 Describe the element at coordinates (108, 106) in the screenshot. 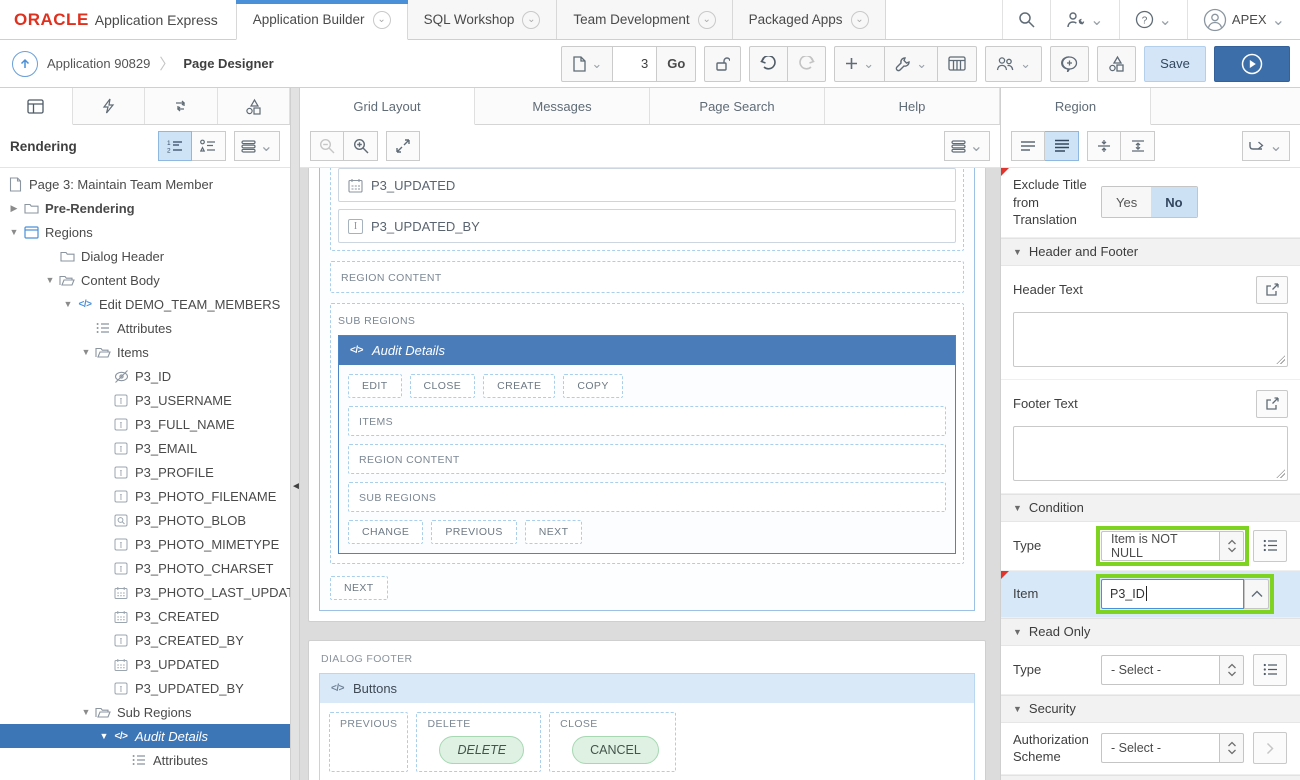

I see `tab-dynamic-actions` at that location.